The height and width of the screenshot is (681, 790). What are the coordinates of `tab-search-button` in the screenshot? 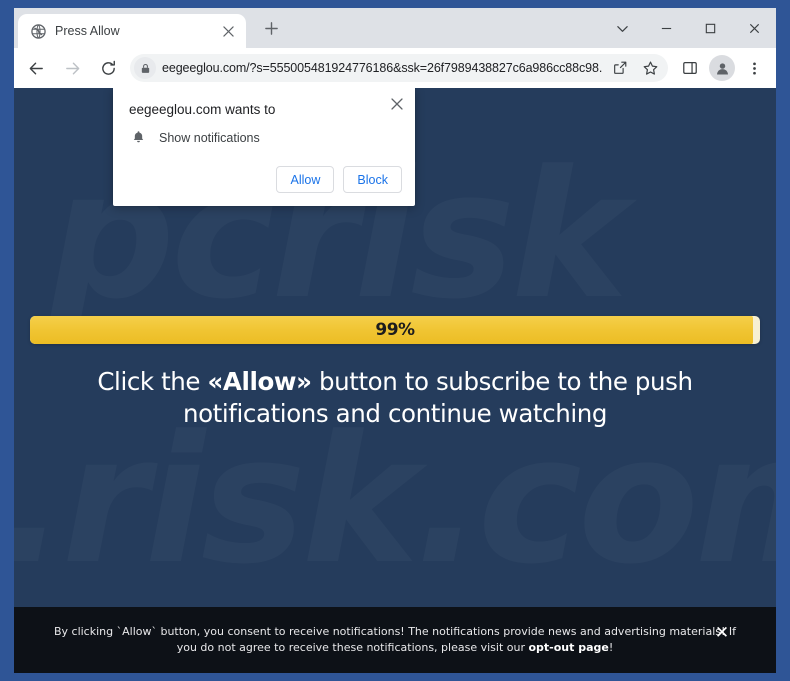 It's located at (622, 28).